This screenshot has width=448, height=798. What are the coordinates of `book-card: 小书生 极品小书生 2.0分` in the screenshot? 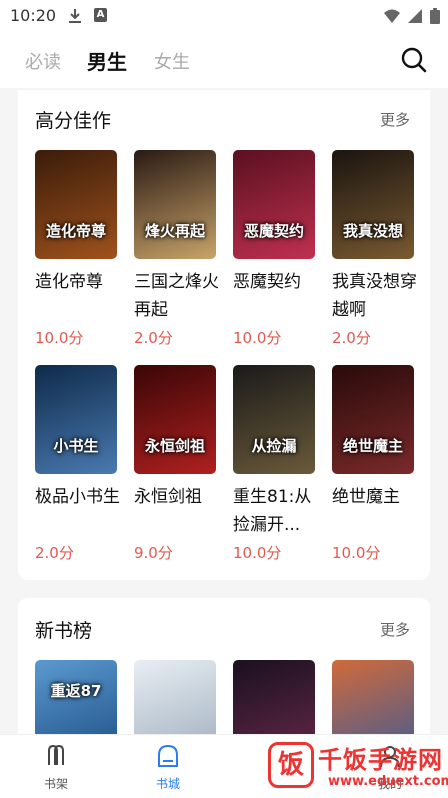 It's located at (77, 464).